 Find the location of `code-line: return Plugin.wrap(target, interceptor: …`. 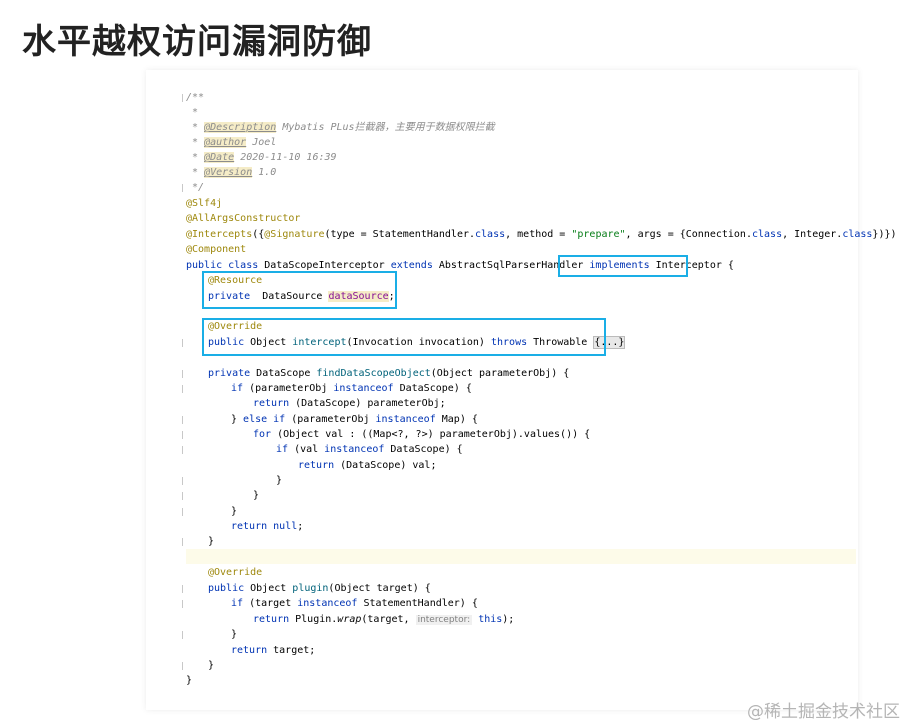

code-line: return Plugin.wrap(target, interceptor: … is located at coordinates (384, 619).